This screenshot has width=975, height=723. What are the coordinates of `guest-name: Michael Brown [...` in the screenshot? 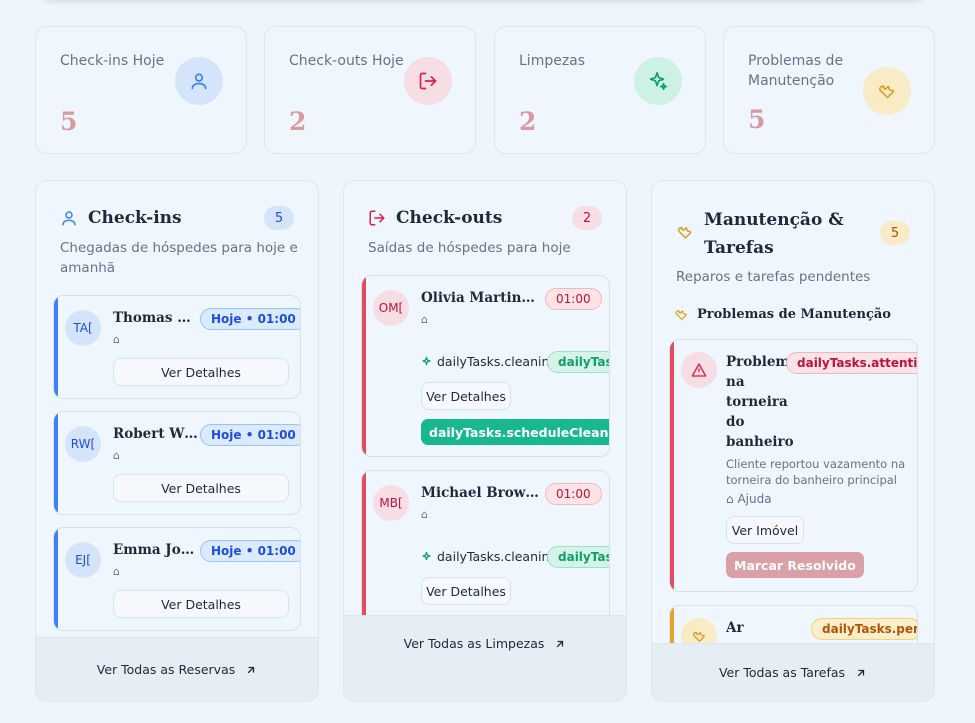 It's located at (482, 493).